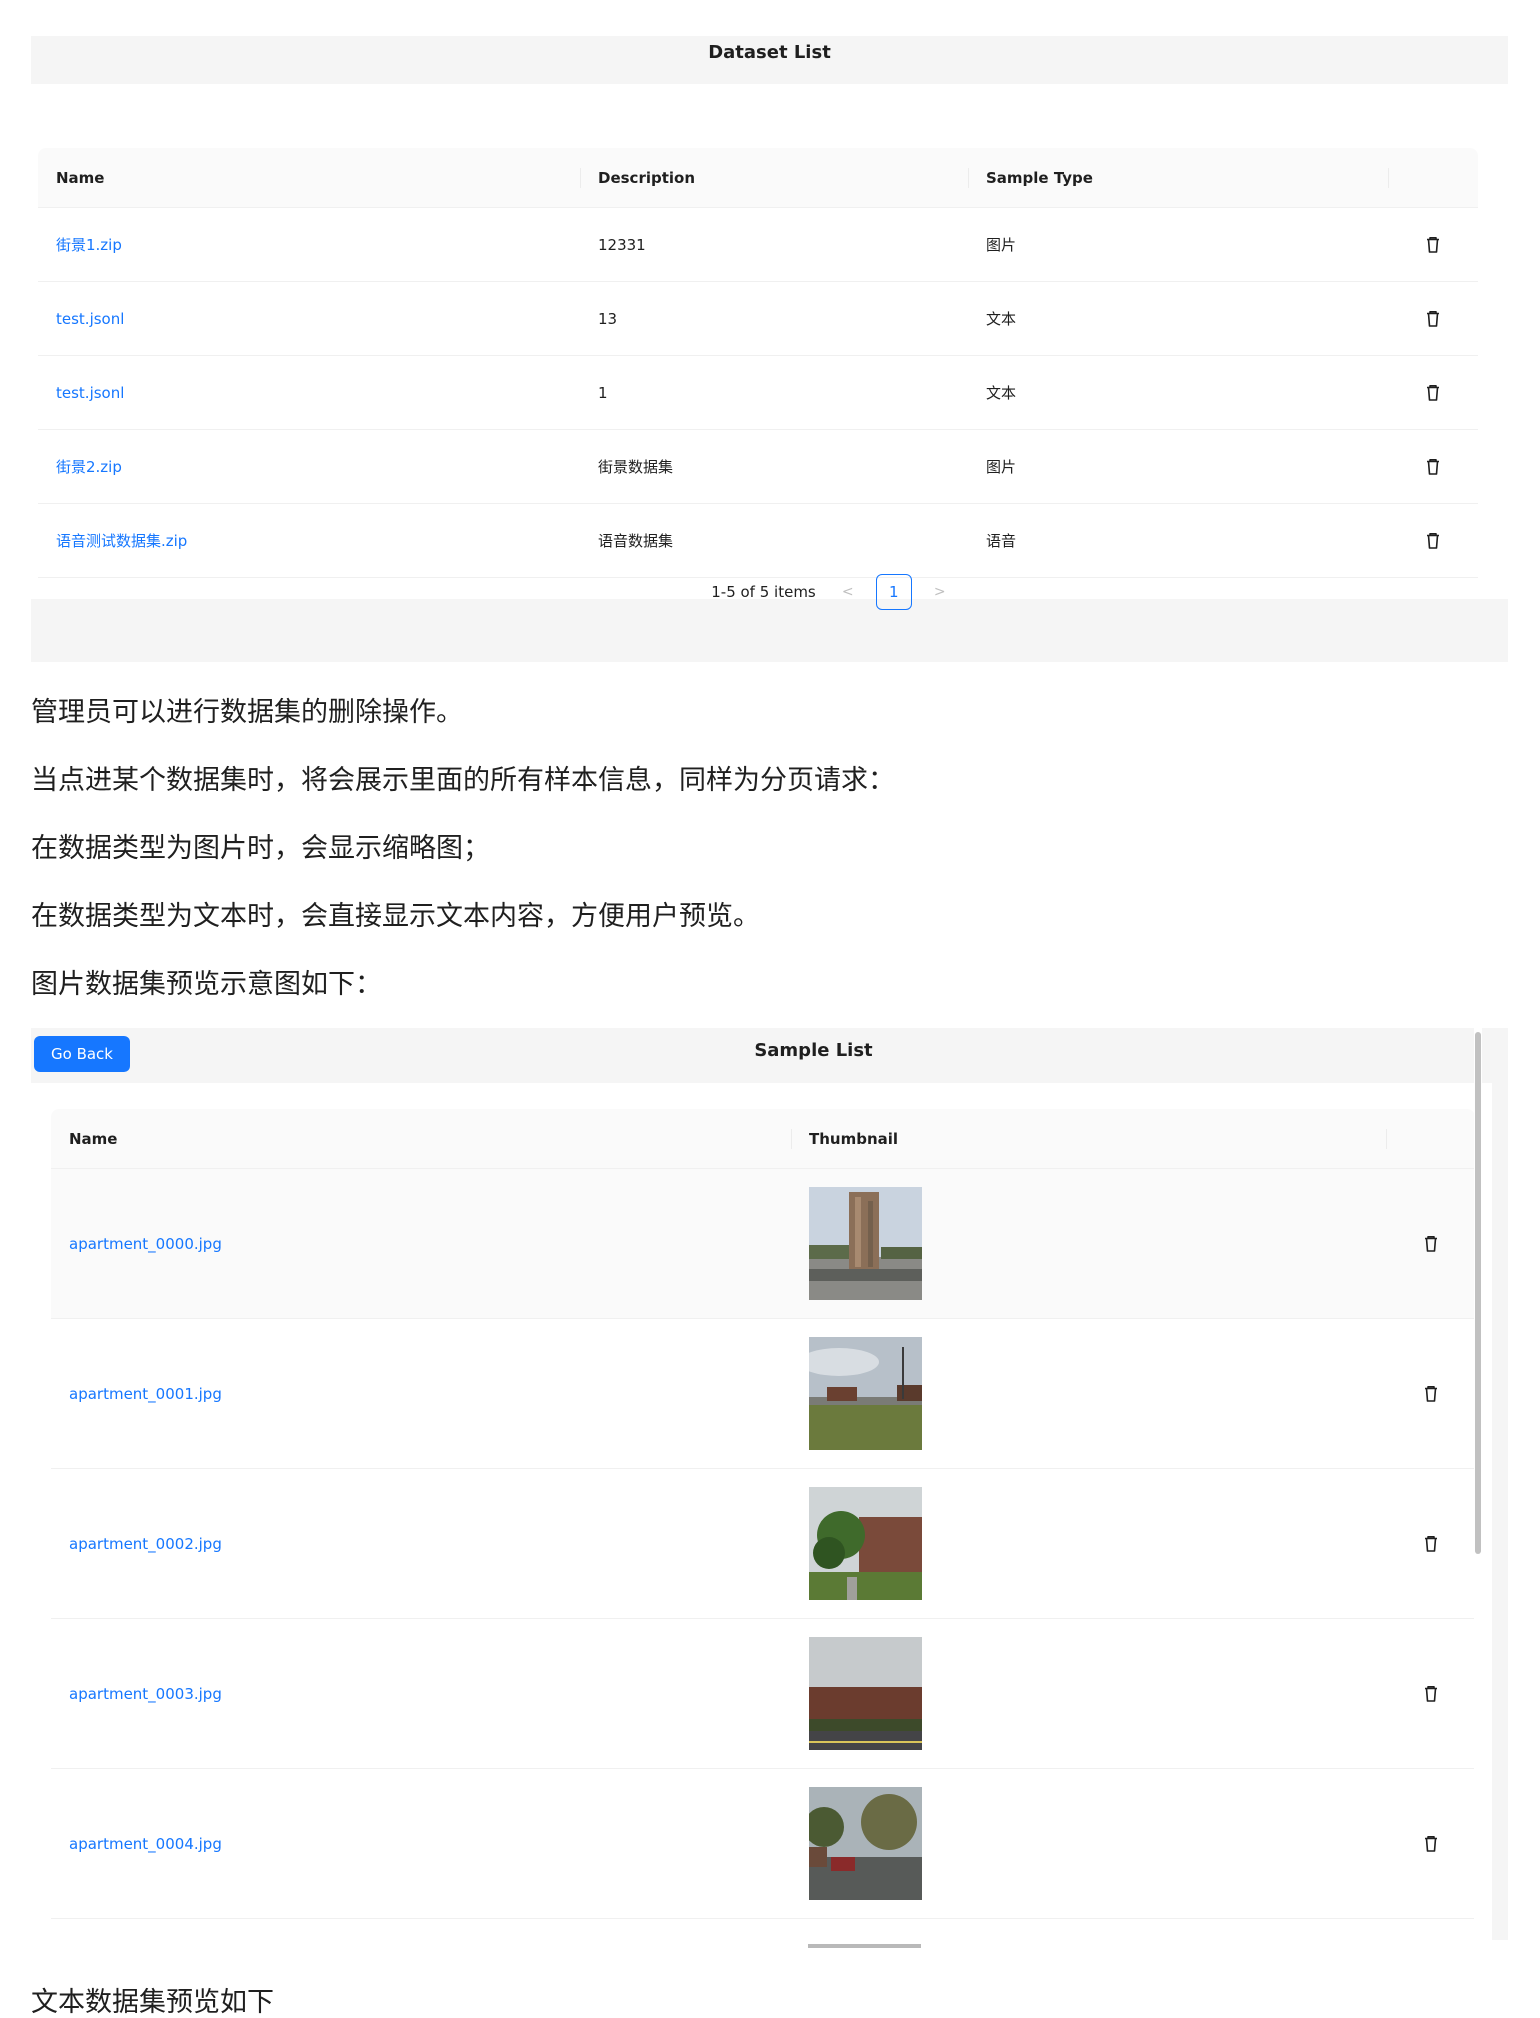  Describe the element at coordinates (763, 1139) in the screenshot. I see `table-header: Name Thumbnail` at that location.